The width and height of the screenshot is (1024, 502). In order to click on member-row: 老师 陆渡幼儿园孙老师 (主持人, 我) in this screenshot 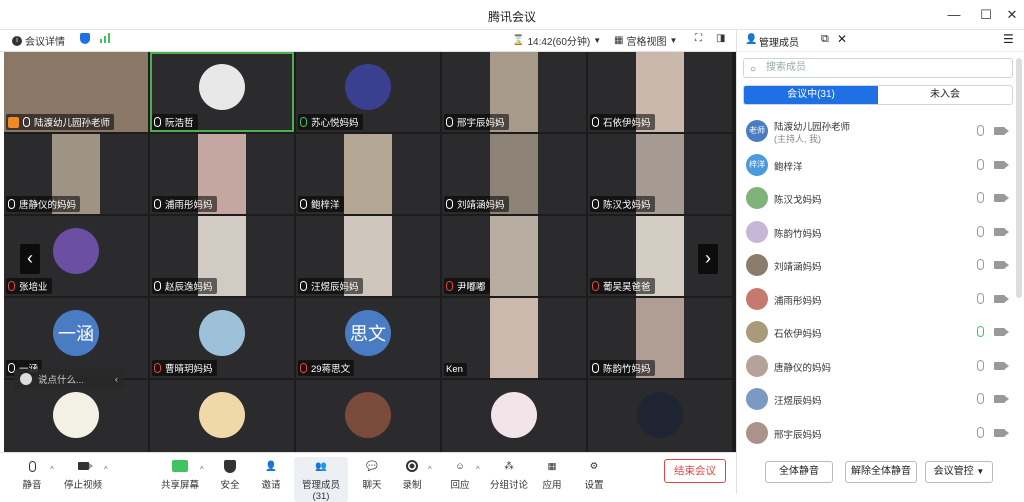, I will do `click(878, 131)`.